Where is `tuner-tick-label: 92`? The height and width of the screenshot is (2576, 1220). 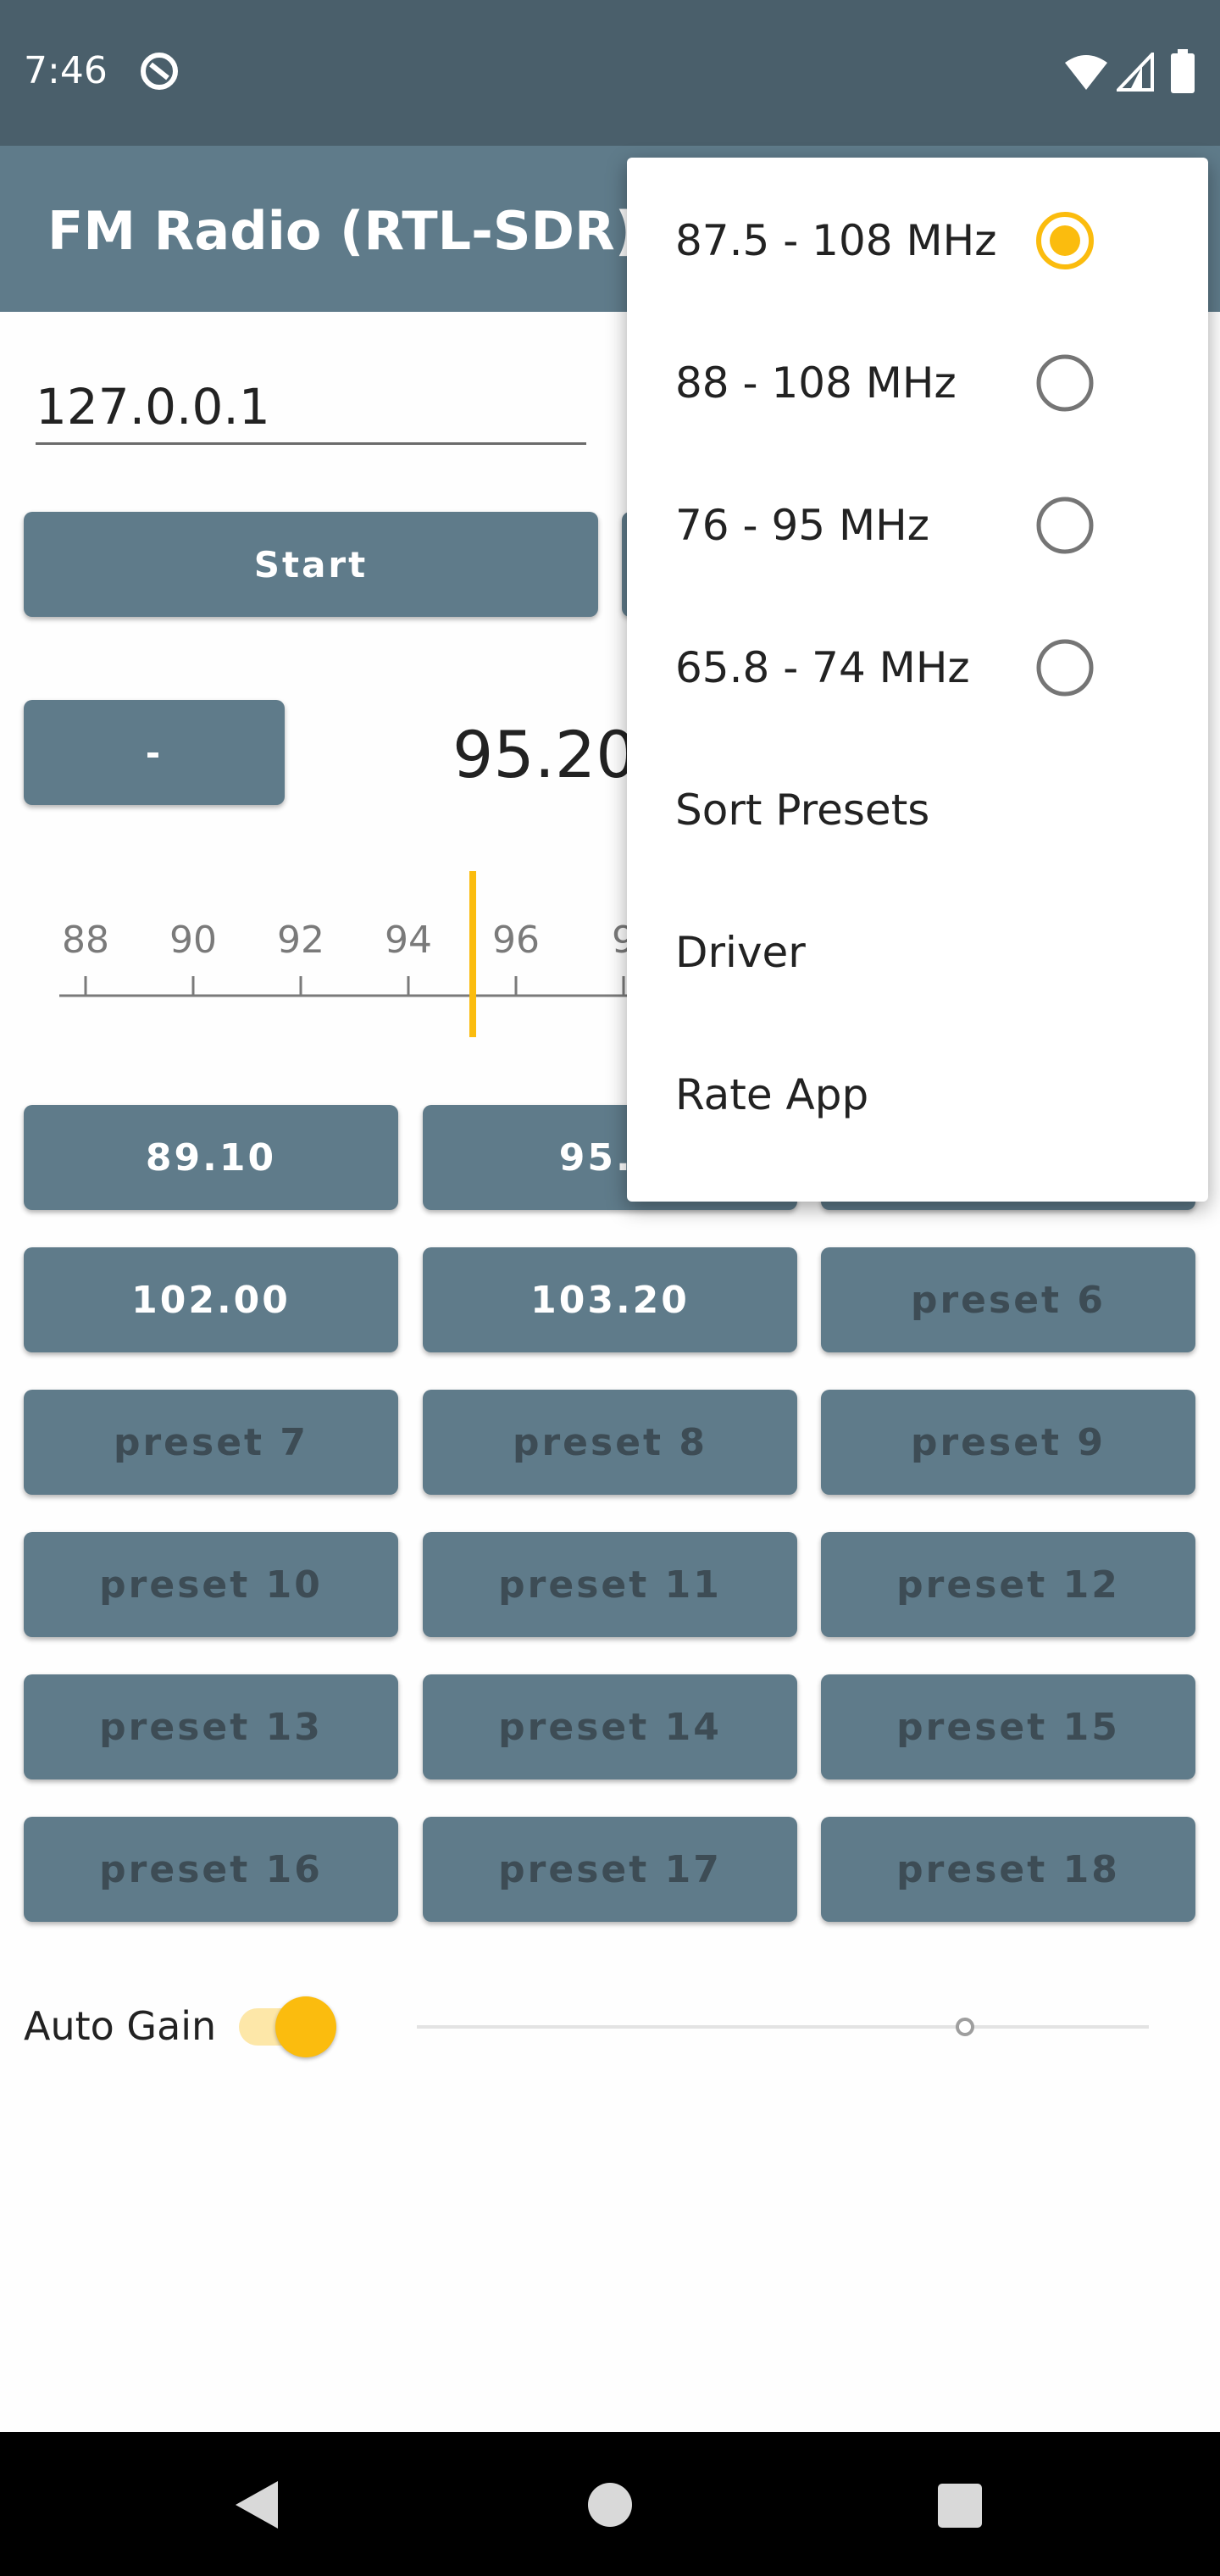
tuner-tick-label: 92 is located at coordinates (300, 940).